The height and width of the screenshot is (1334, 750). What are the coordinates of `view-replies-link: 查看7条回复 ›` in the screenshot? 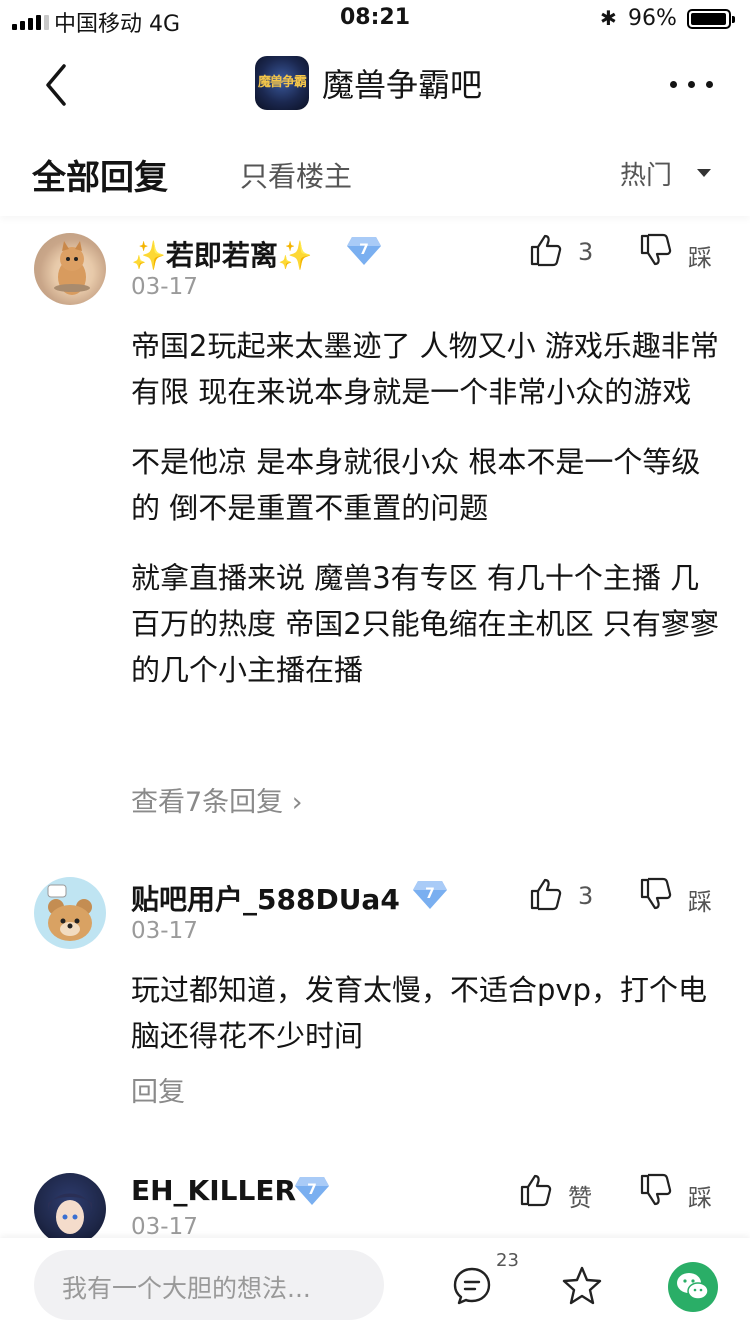 It's located at (217, 799).